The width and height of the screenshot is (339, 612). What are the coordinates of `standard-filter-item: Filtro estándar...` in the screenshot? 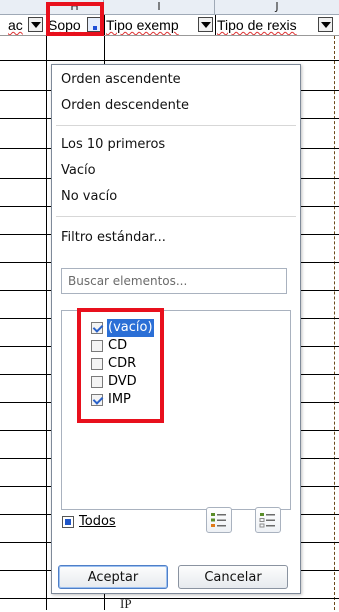 It's located at (113, 238).